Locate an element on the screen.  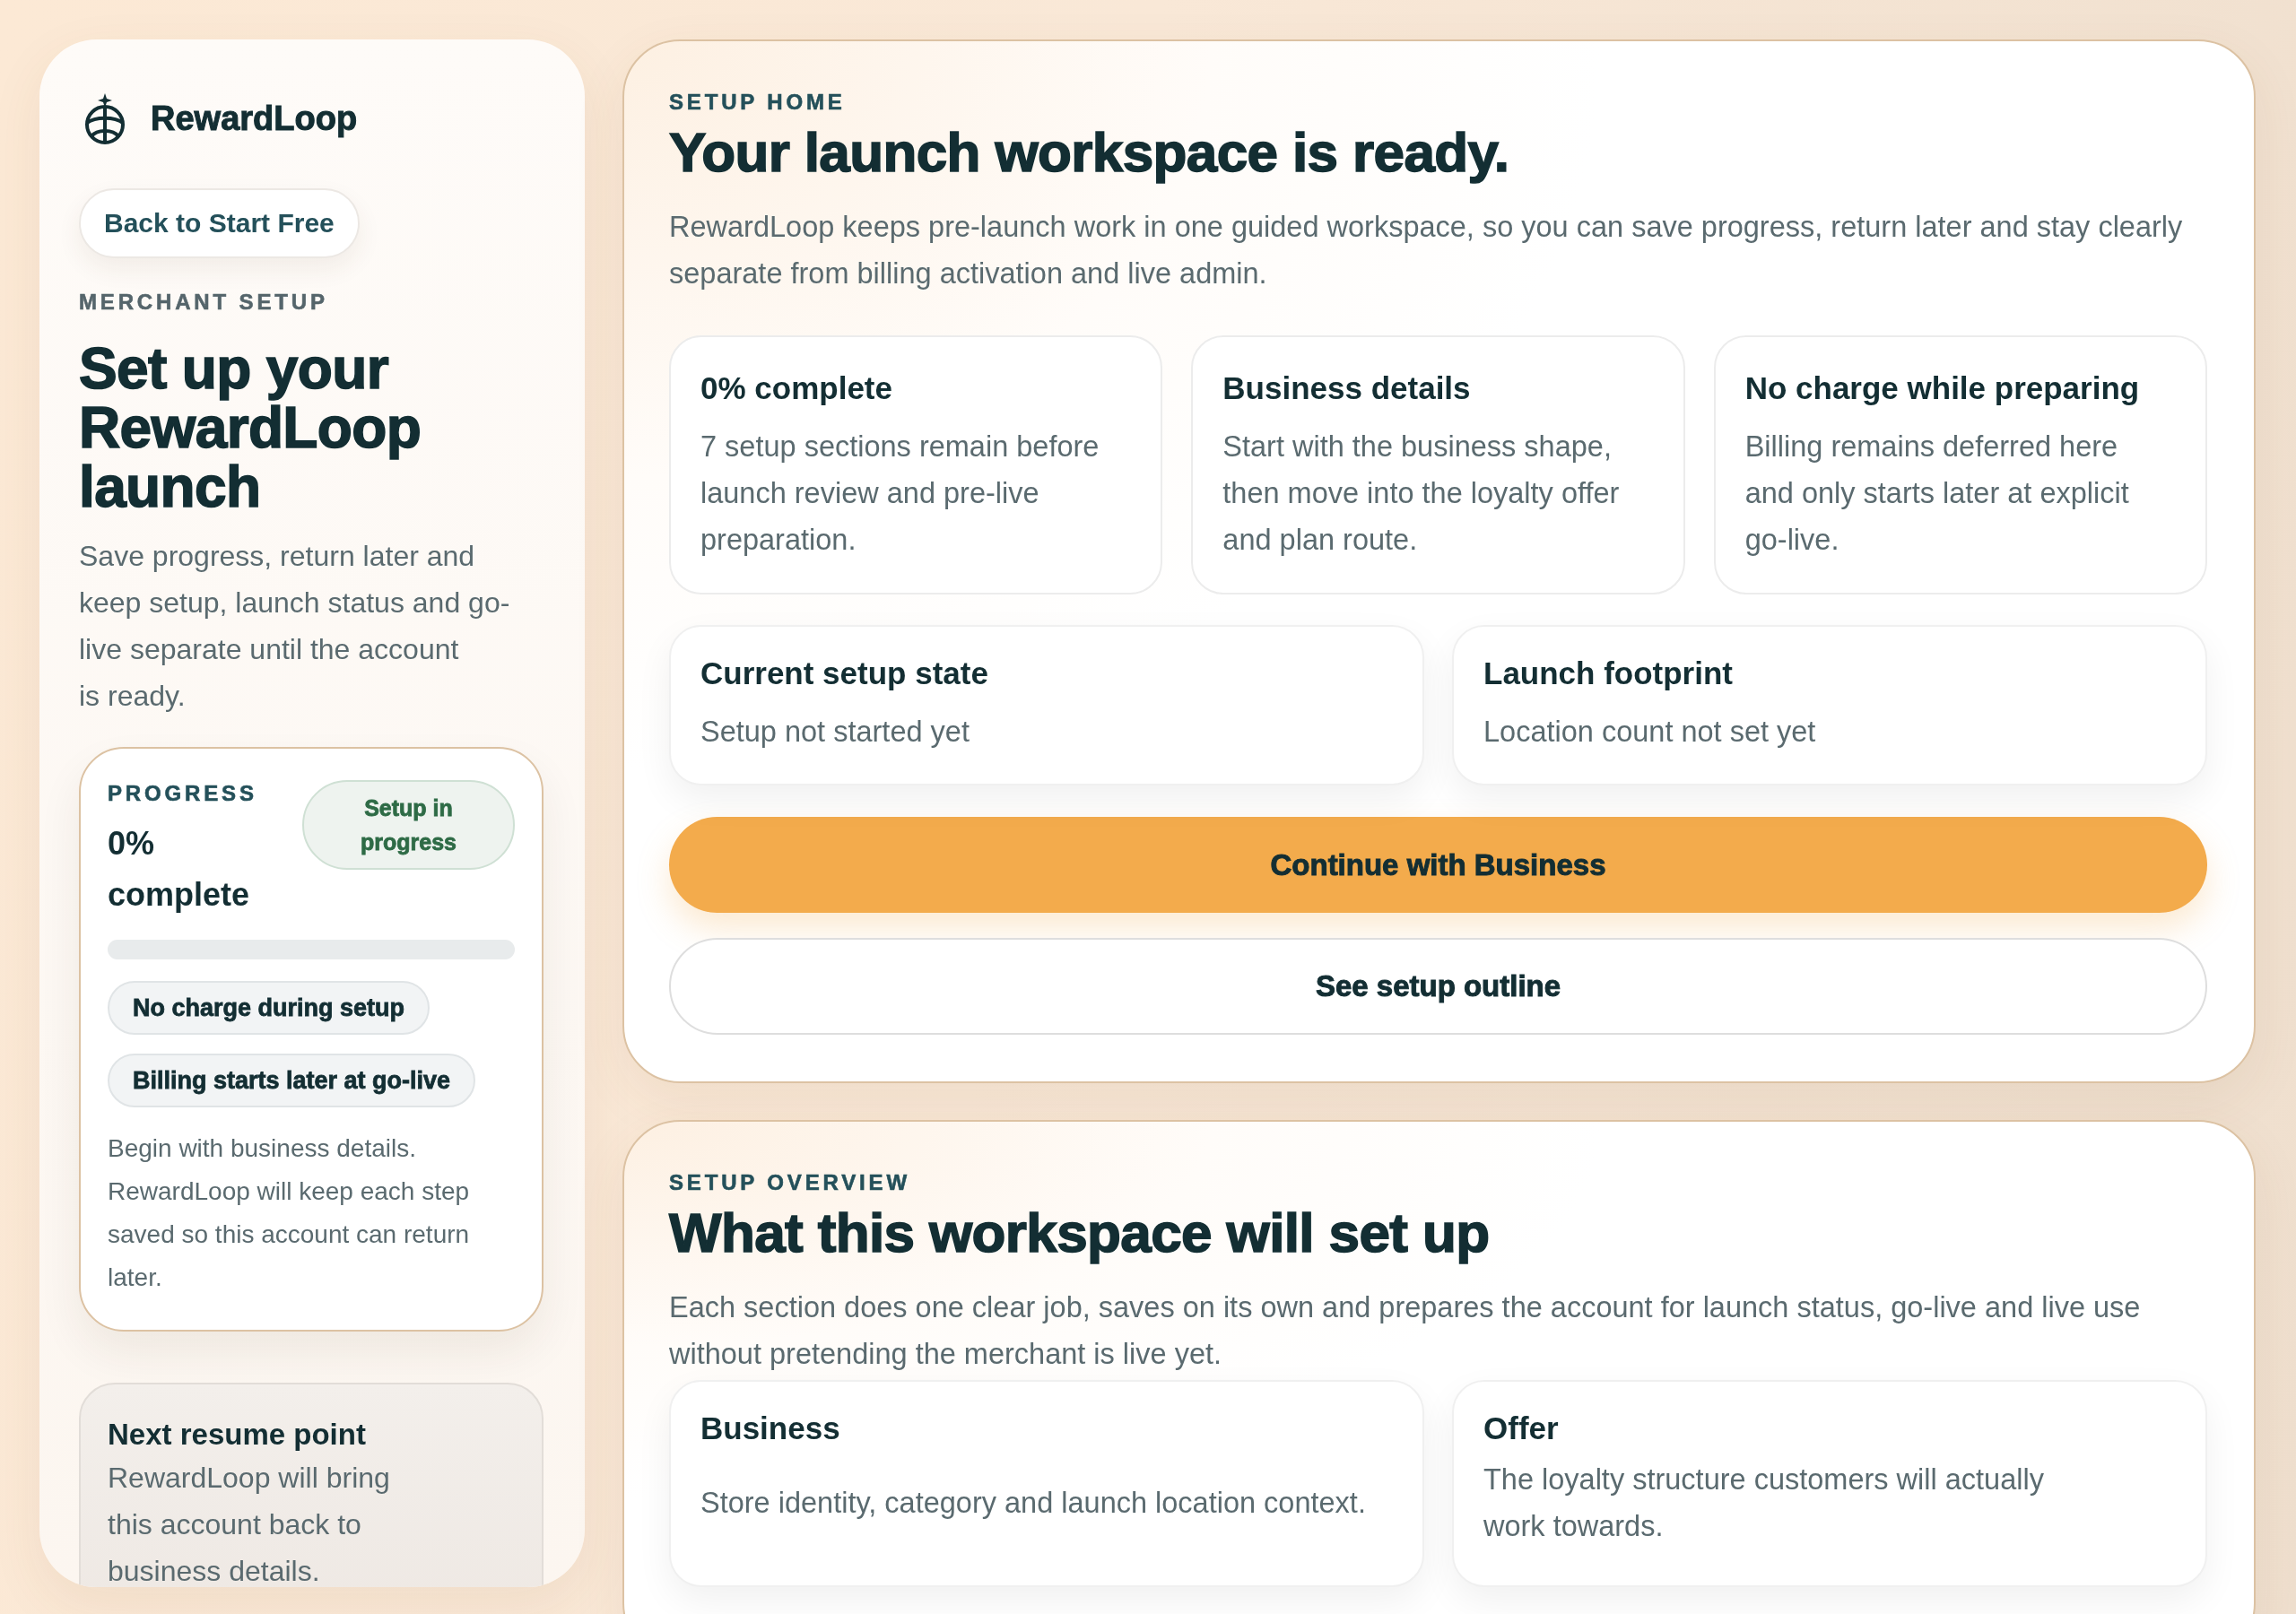
brand-name: RewardLoop is located at coordinates (254, 118).